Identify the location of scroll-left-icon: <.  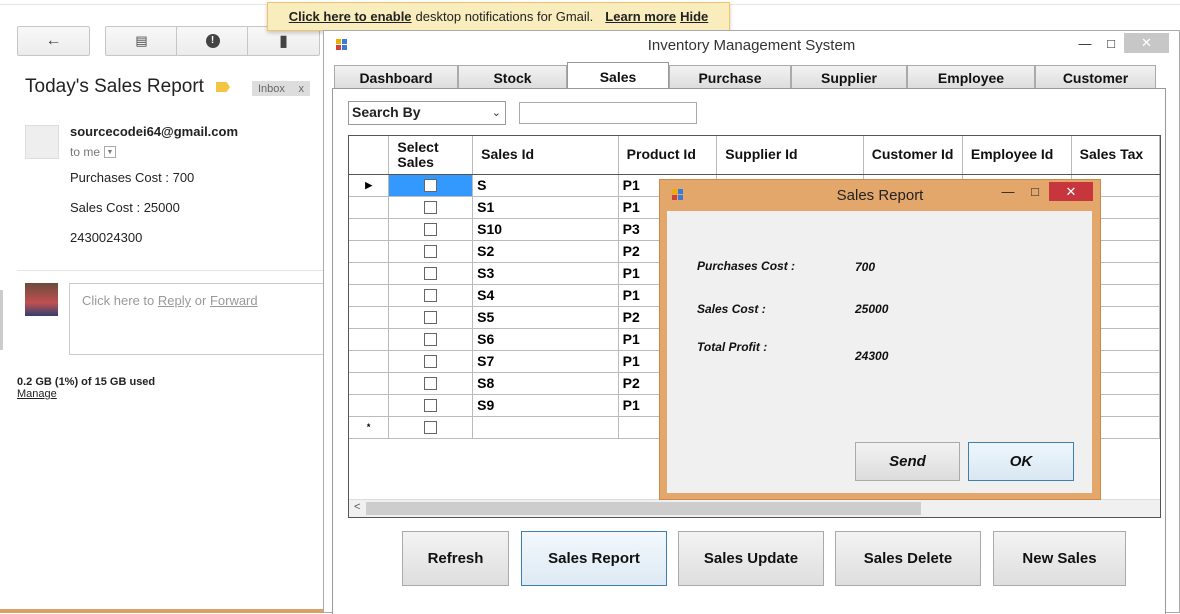
(357, 507).